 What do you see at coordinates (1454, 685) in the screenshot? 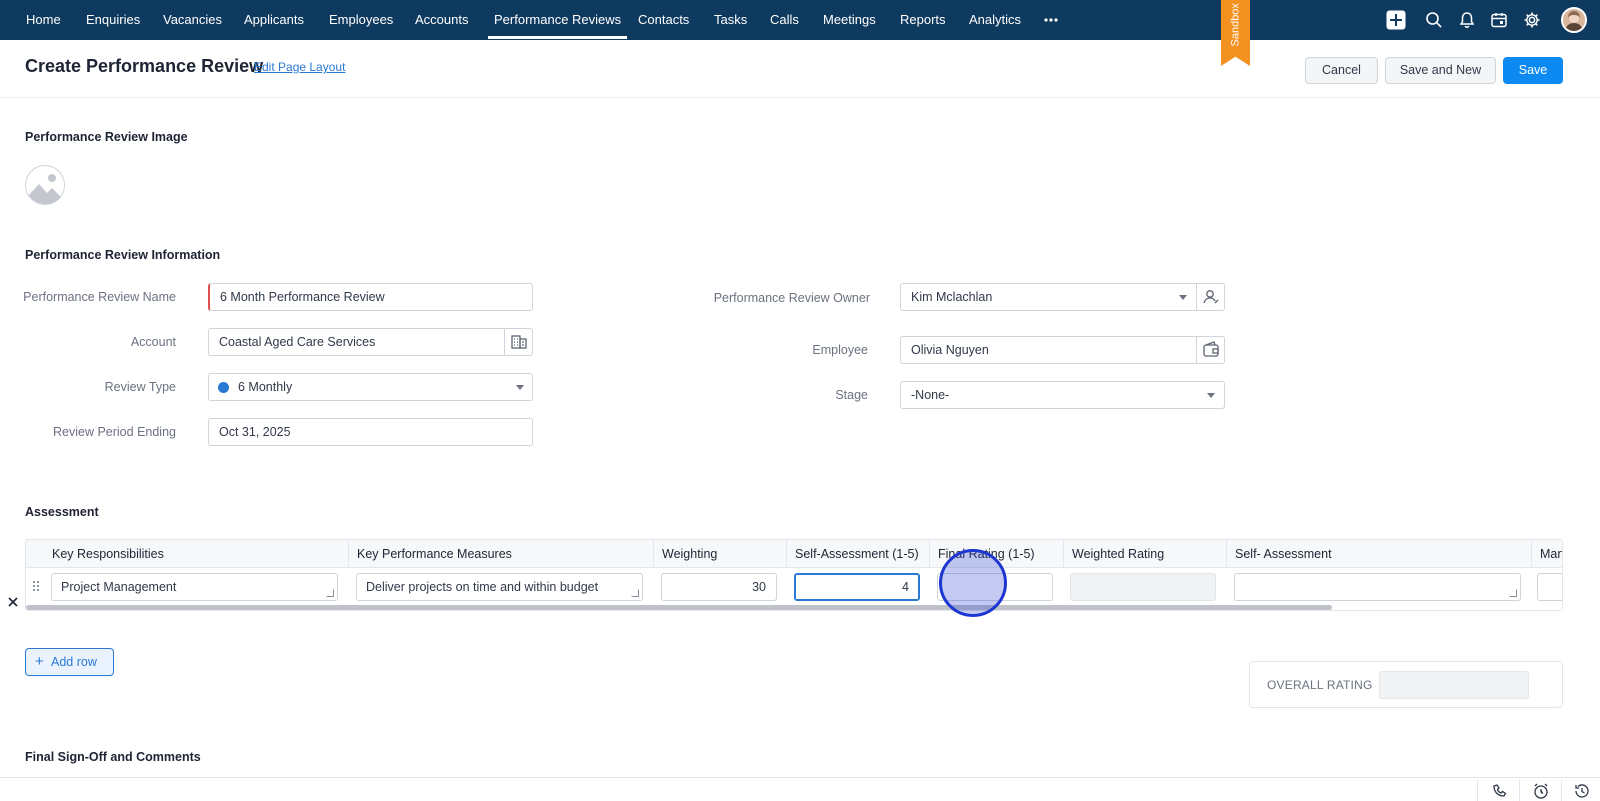
I see `overall-rating-output` at bounding box center [1454, 685].